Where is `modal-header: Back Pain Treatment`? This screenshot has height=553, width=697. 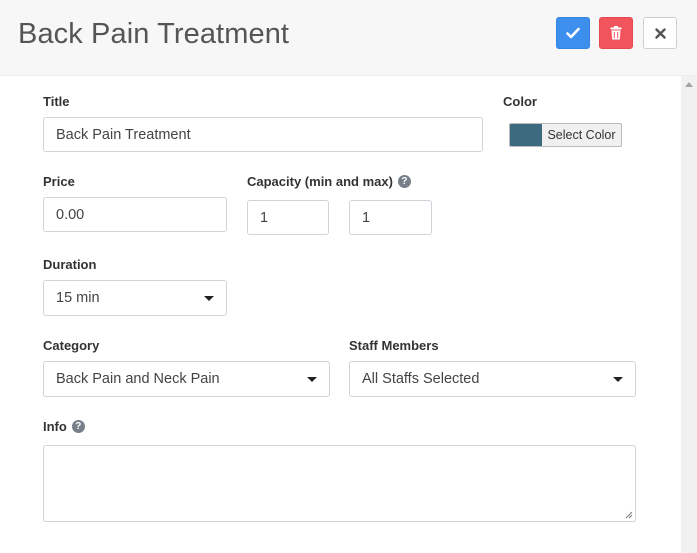
modal-header: Back Pain Treatment is located at coordinates (348, 38).